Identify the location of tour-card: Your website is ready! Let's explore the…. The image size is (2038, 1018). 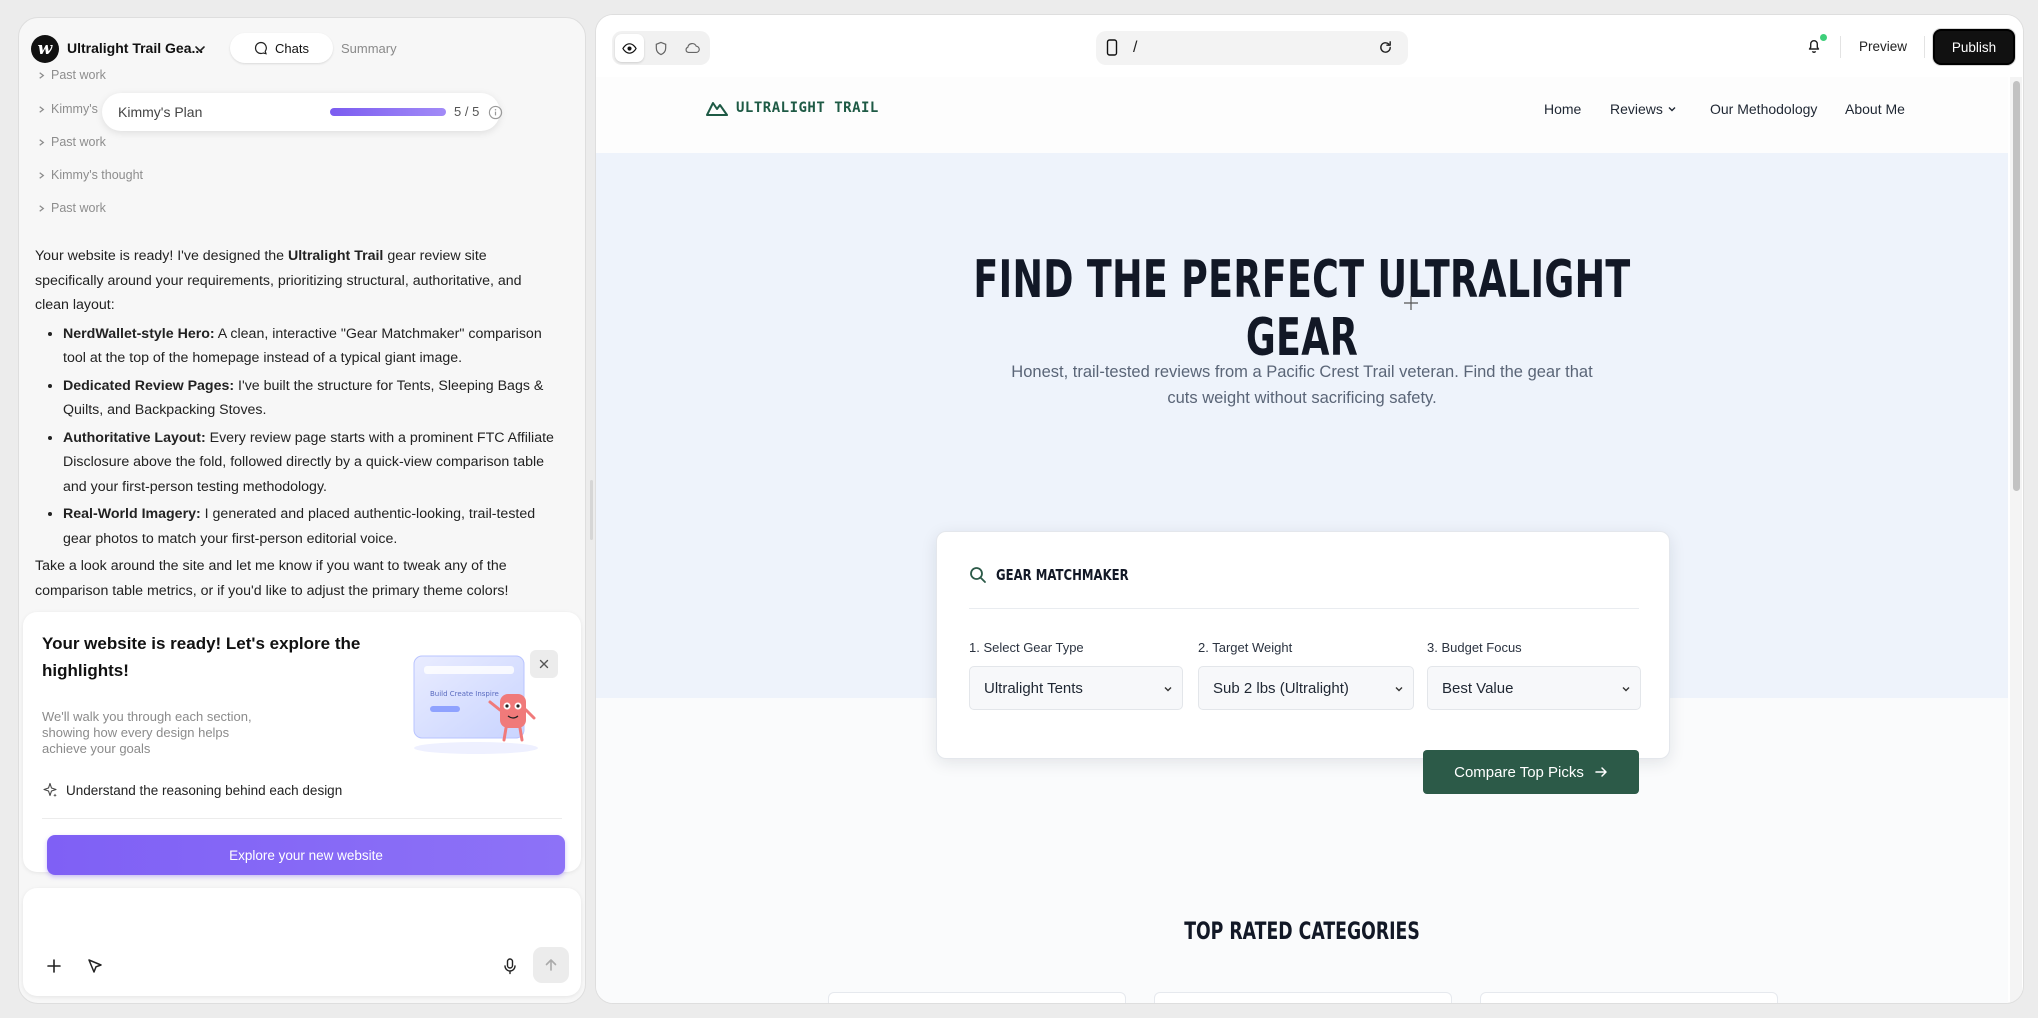
(302, 743).